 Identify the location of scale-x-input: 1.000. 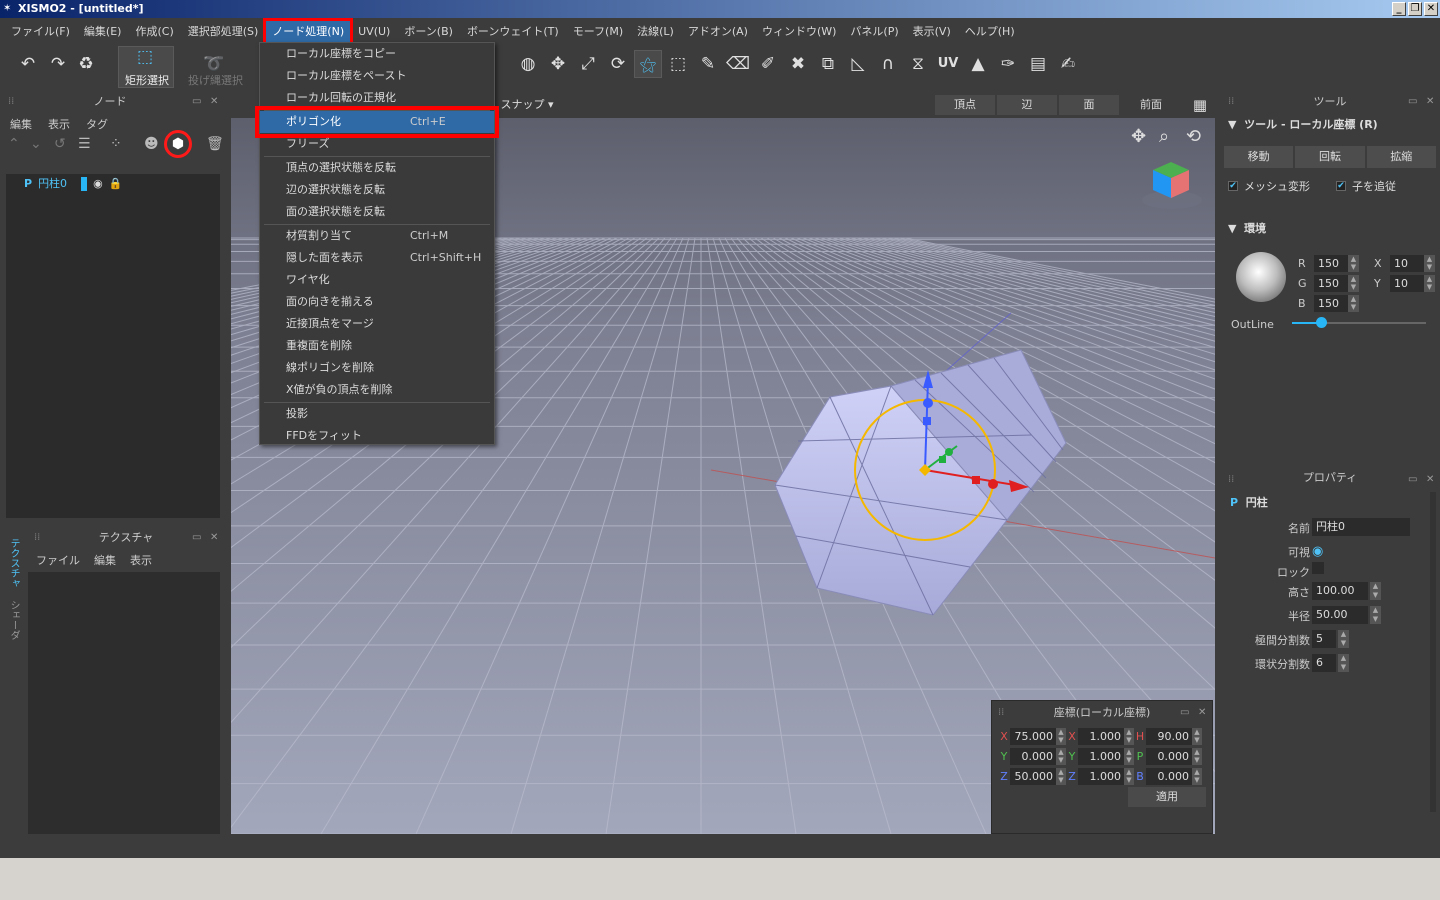
(1101, 736).